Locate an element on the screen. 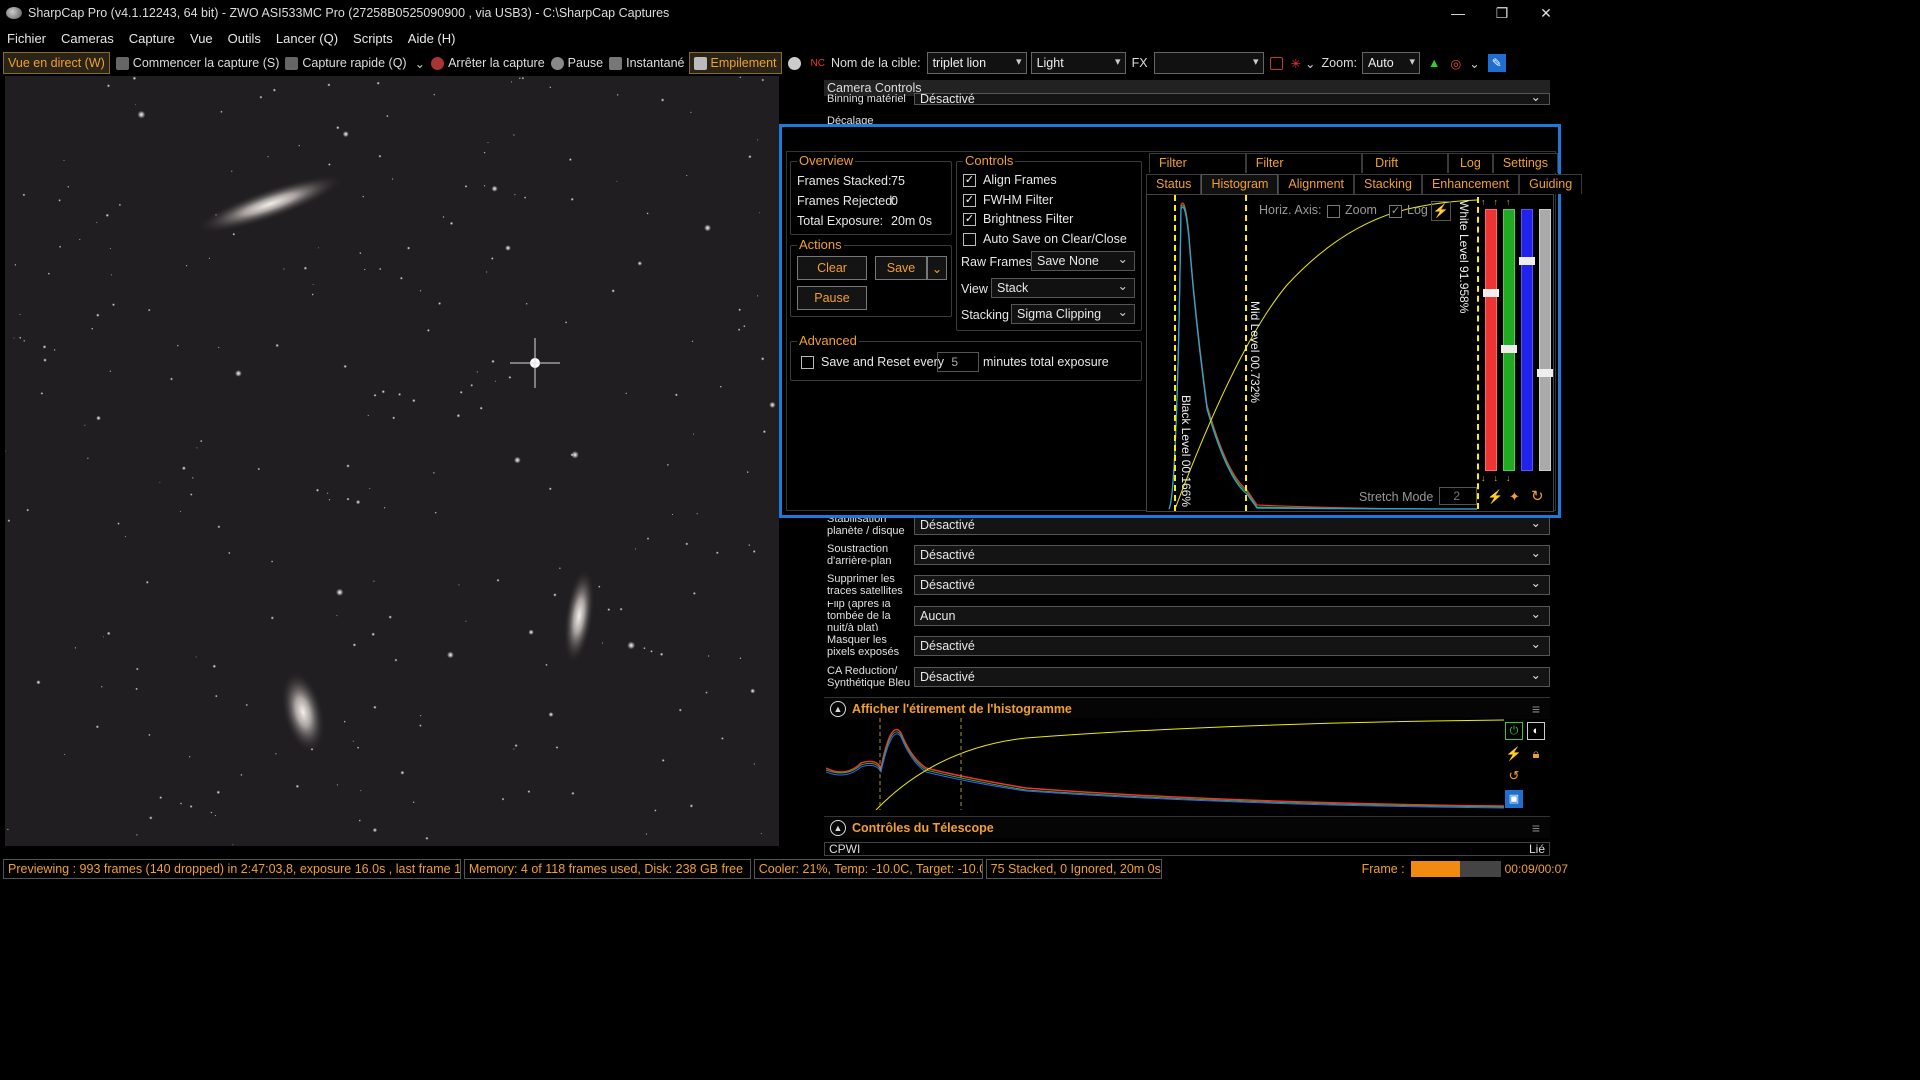 The height and width of the screenshot is (1080, 1920). save-icon: ▣ is located at coordinates (1514, 799).